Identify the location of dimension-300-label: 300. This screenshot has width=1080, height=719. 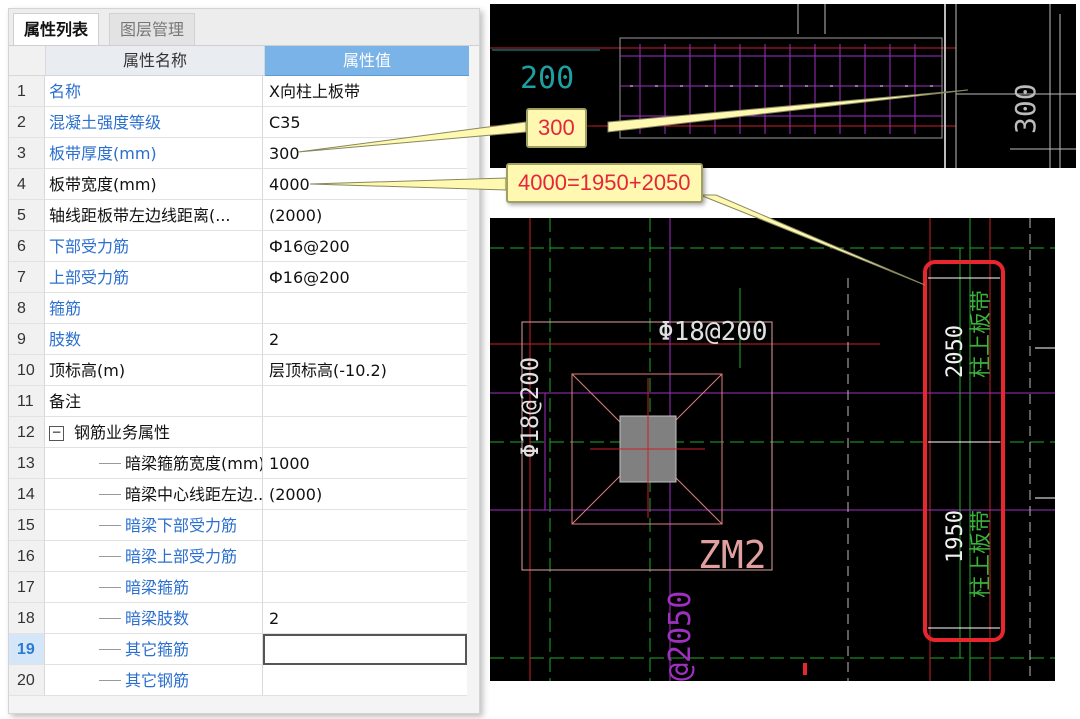
(1025, 108).